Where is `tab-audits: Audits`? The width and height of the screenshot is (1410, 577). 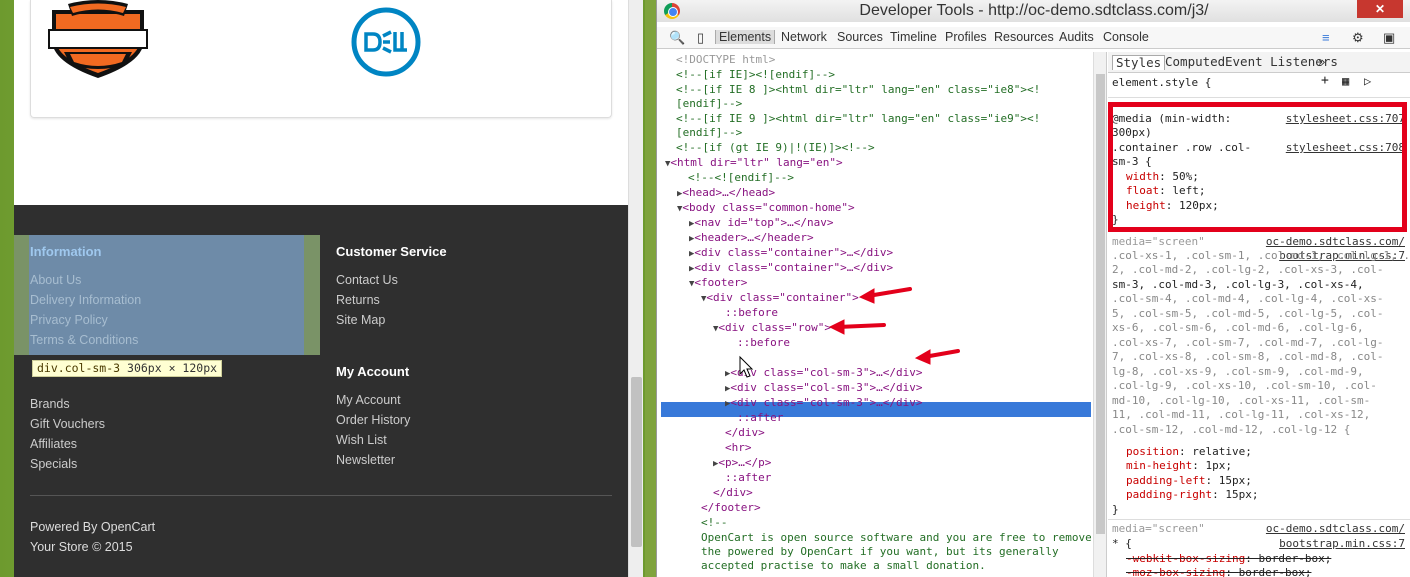
tab-audits: Audits is located at coordinates (1076, 37).